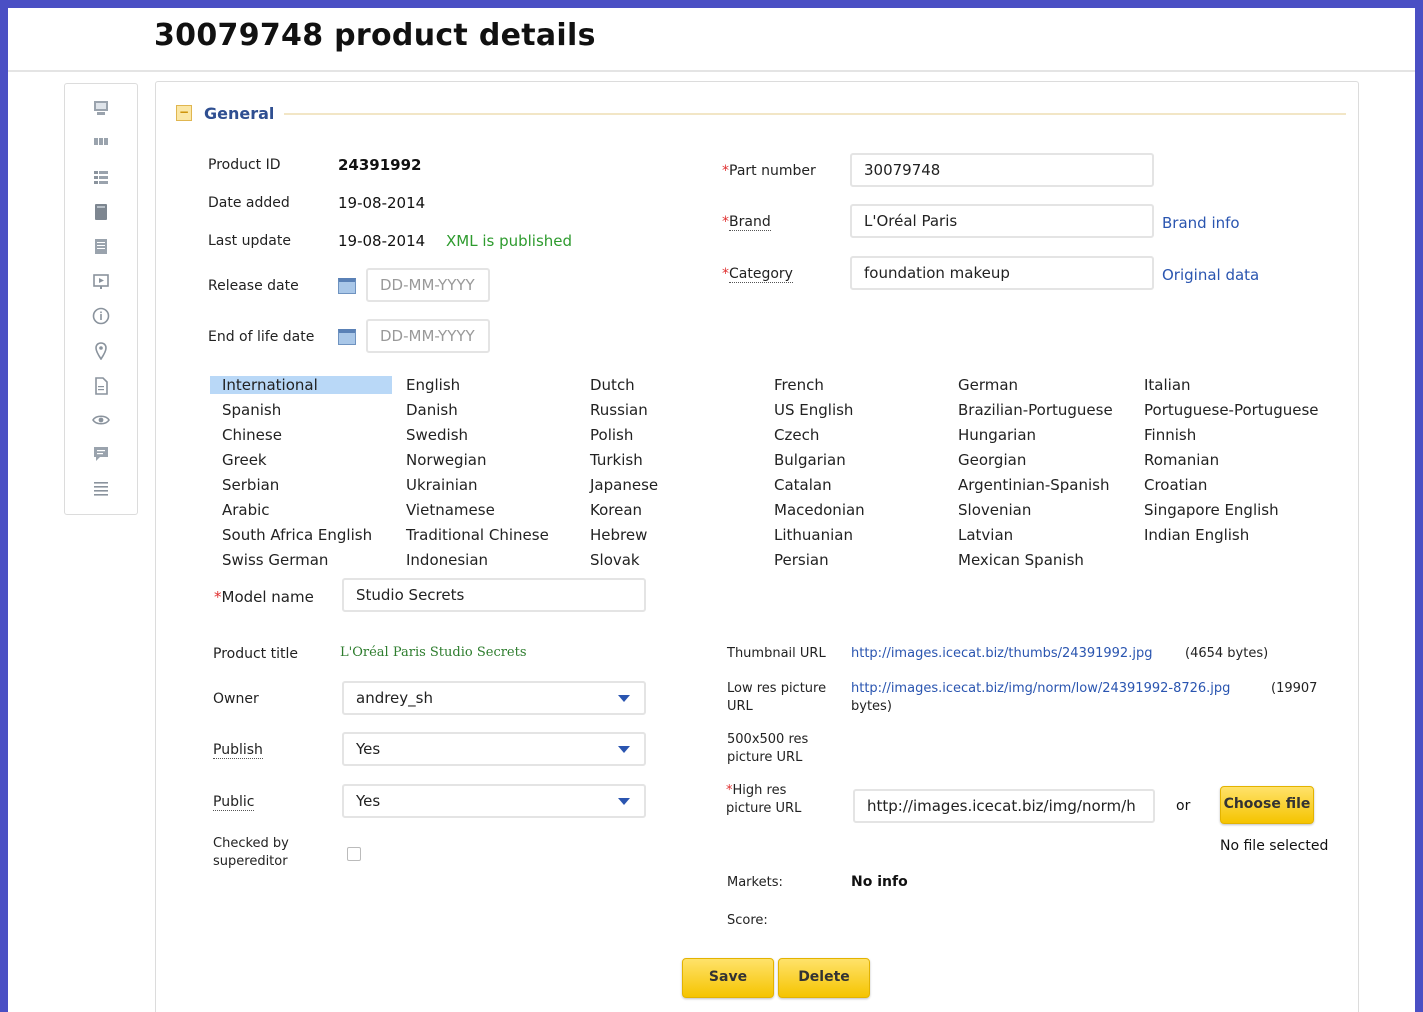 Image resolution: width=1423 pixels, height=1012 pixels. Describe the element at coordinates (394, 698) in the screenshot. I see `owner-value: andrey_sh` at that location.